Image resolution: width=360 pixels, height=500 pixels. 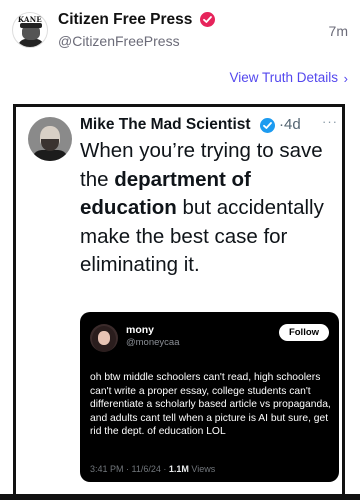 I want to click on author-display-name: Citizen Free Press, so click(x=125, y=20).